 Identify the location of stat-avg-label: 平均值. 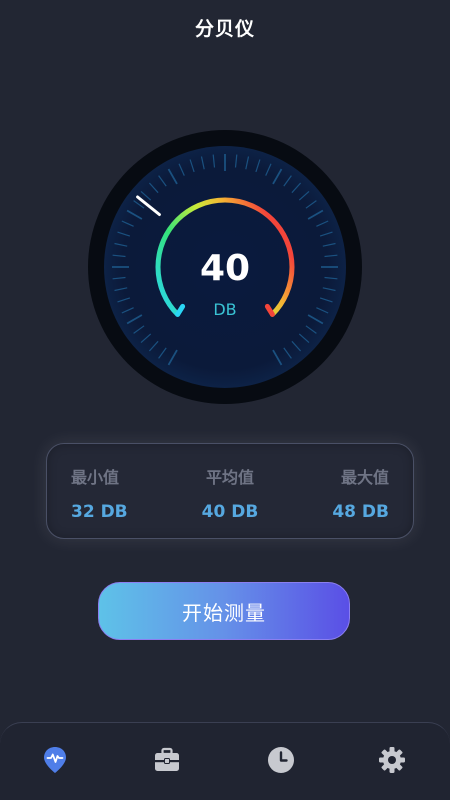
(229, 477).